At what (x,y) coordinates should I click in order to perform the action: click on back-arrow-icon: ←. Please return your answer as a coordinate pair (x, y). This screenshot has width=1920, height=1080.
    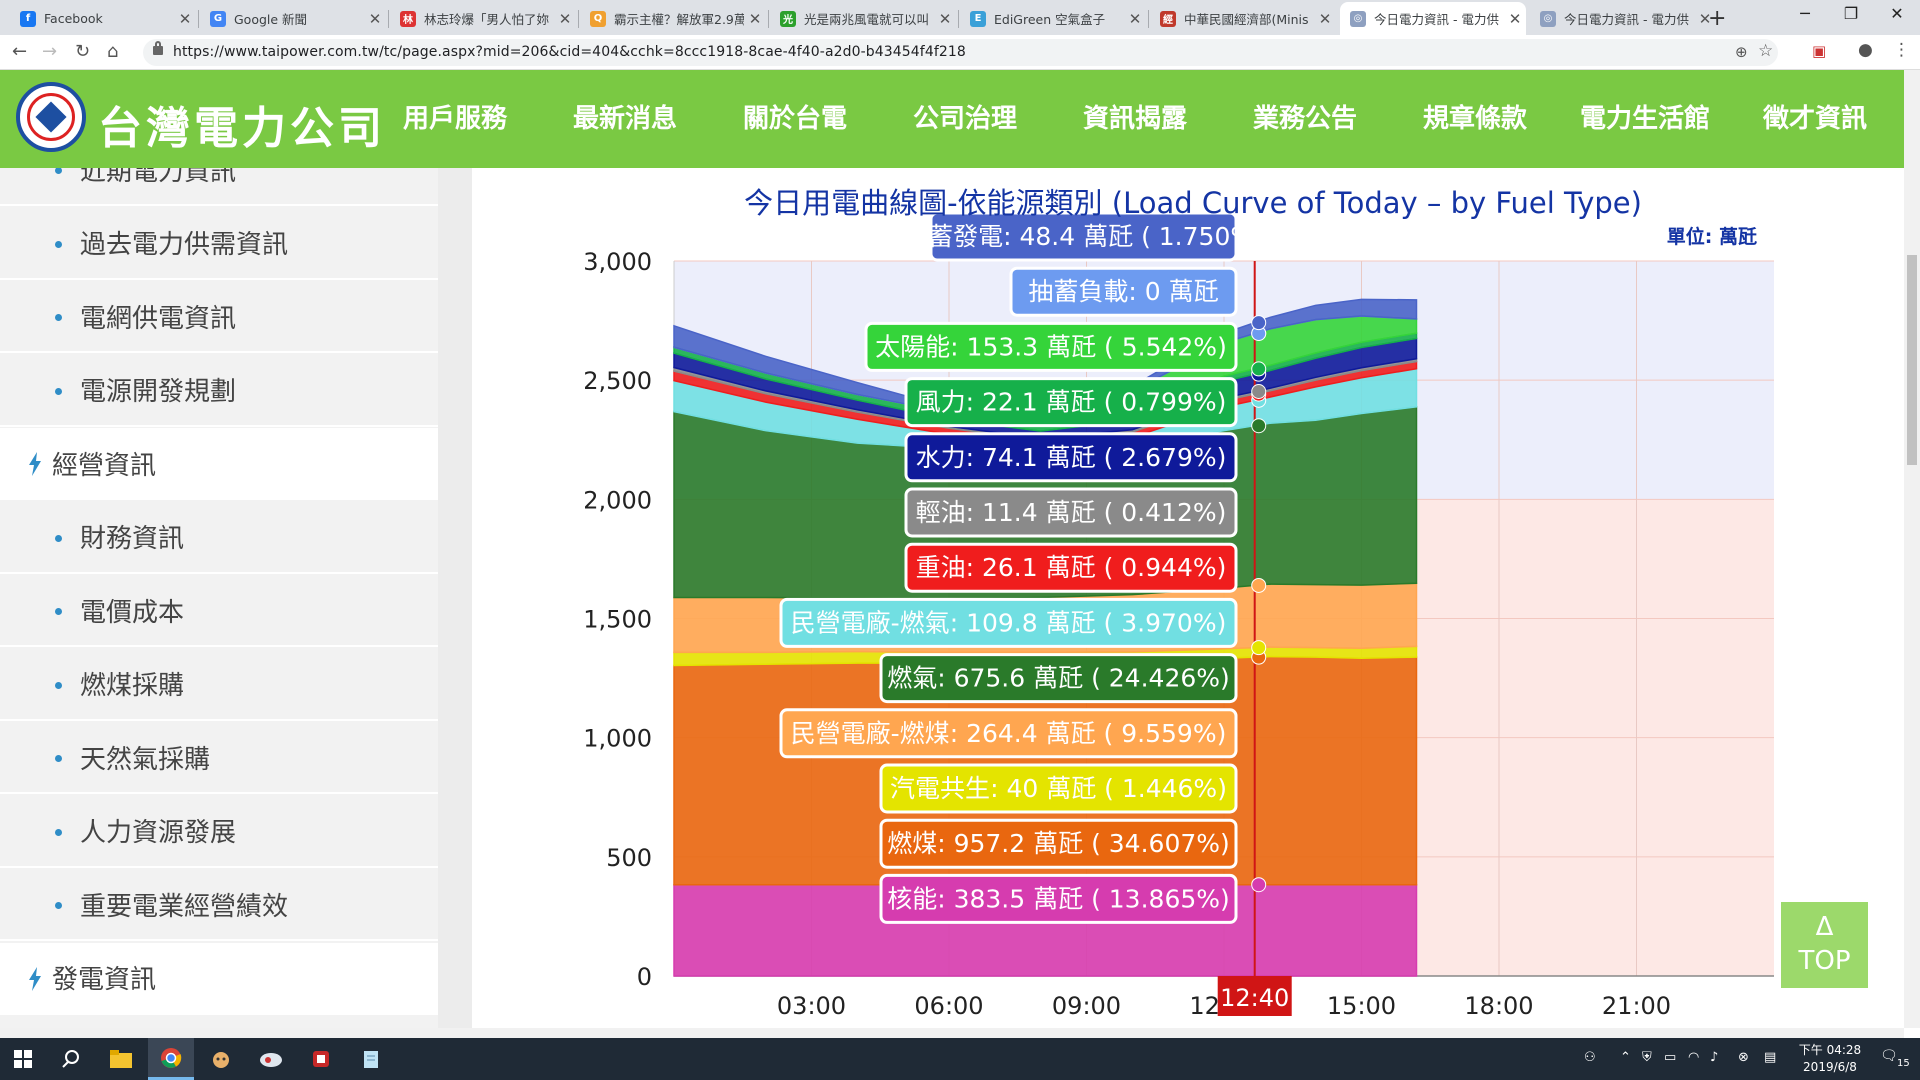
    Looking at the image, I should click on (19, 51).